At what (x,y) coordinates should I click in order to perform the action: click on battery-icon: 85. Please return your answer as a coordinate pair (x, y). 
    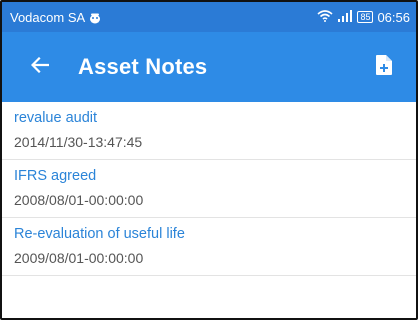
    Looking at the image, I should click on (365, 17).